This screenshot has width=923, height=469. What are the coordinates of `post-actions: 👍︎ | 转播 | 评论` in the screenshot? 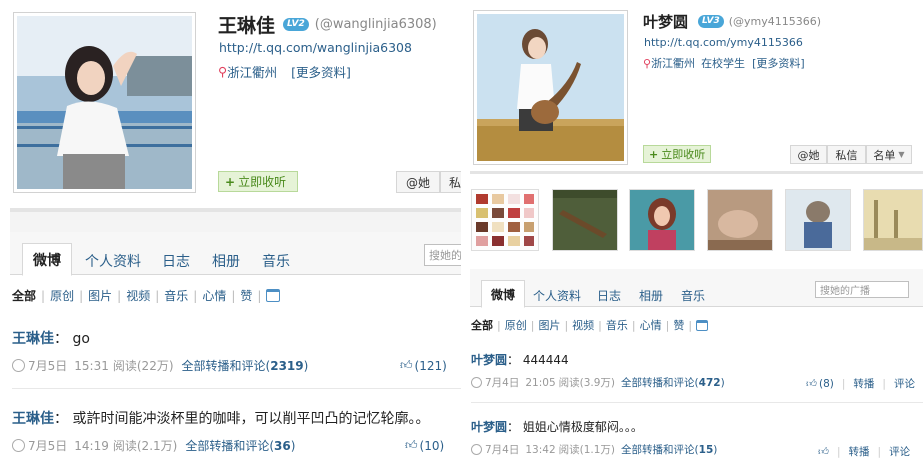 It's located at (864, 451).